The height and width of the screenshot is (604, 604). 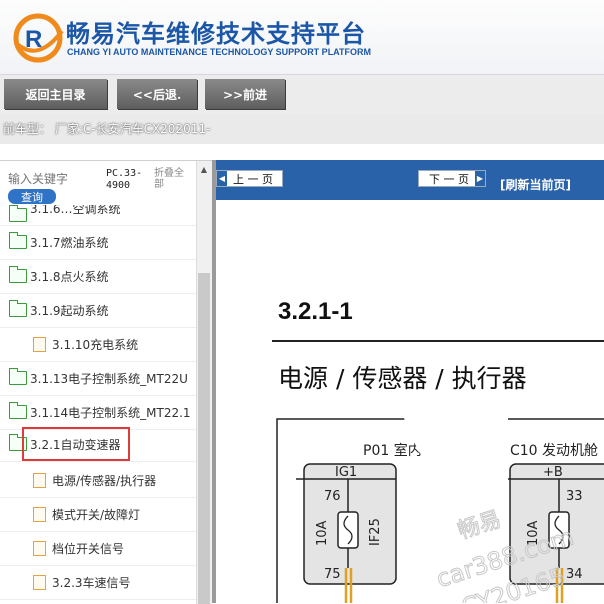 What do you see at coordinates (55, 94) in the screenshot?
I see `home-button: 返回主目录` at bounding box center [55, 94].